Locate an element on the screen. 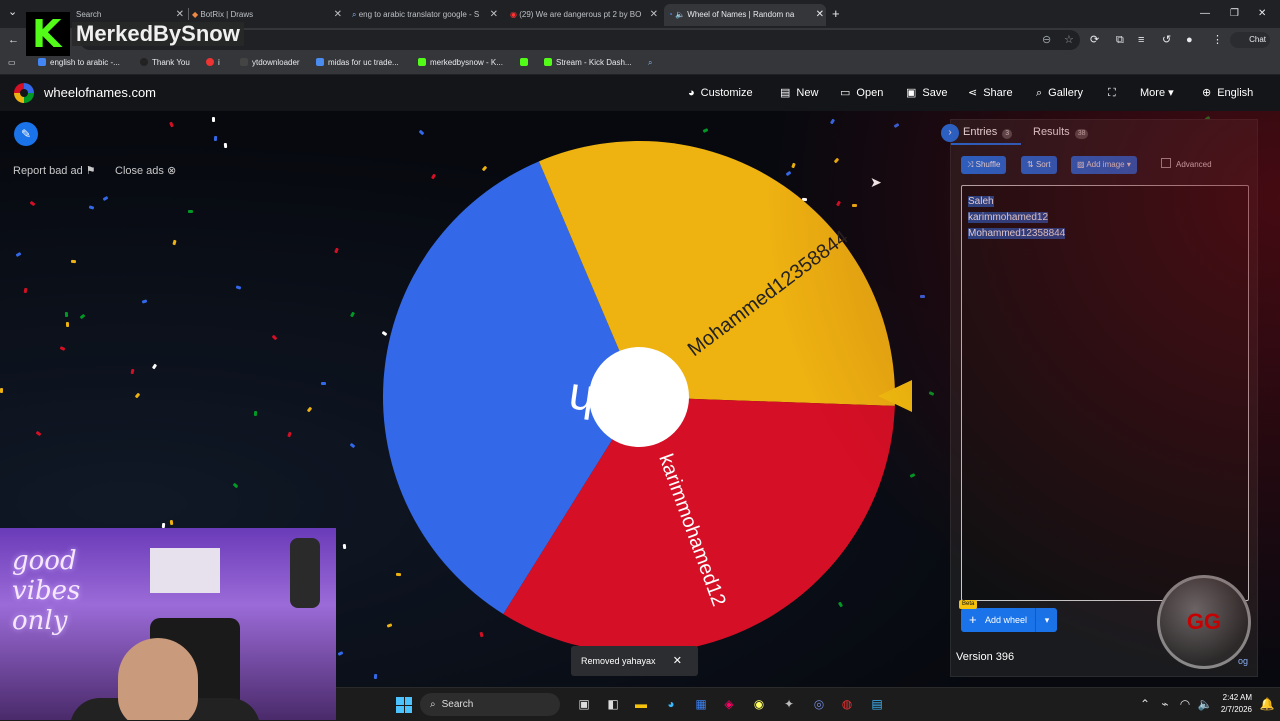 The image size is (1280, 721). entries-textarea: Saleh karimmohamed12 Mohammed12358844 is located at coordinates (1105, 393).